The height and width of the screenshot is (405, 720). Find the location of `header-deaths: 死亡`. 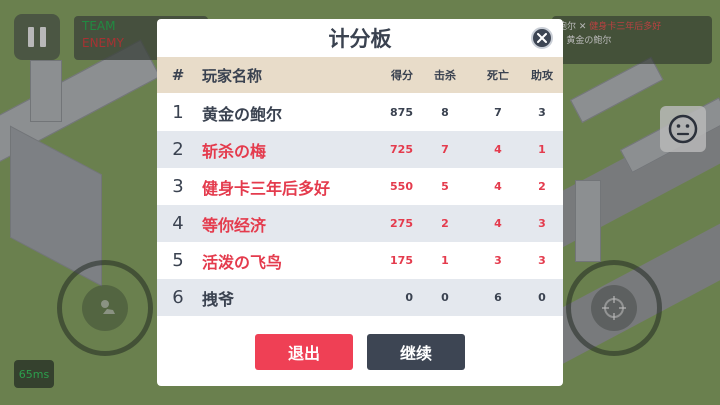

header-deaths: 死亡 is located at coordinates (498, 75).